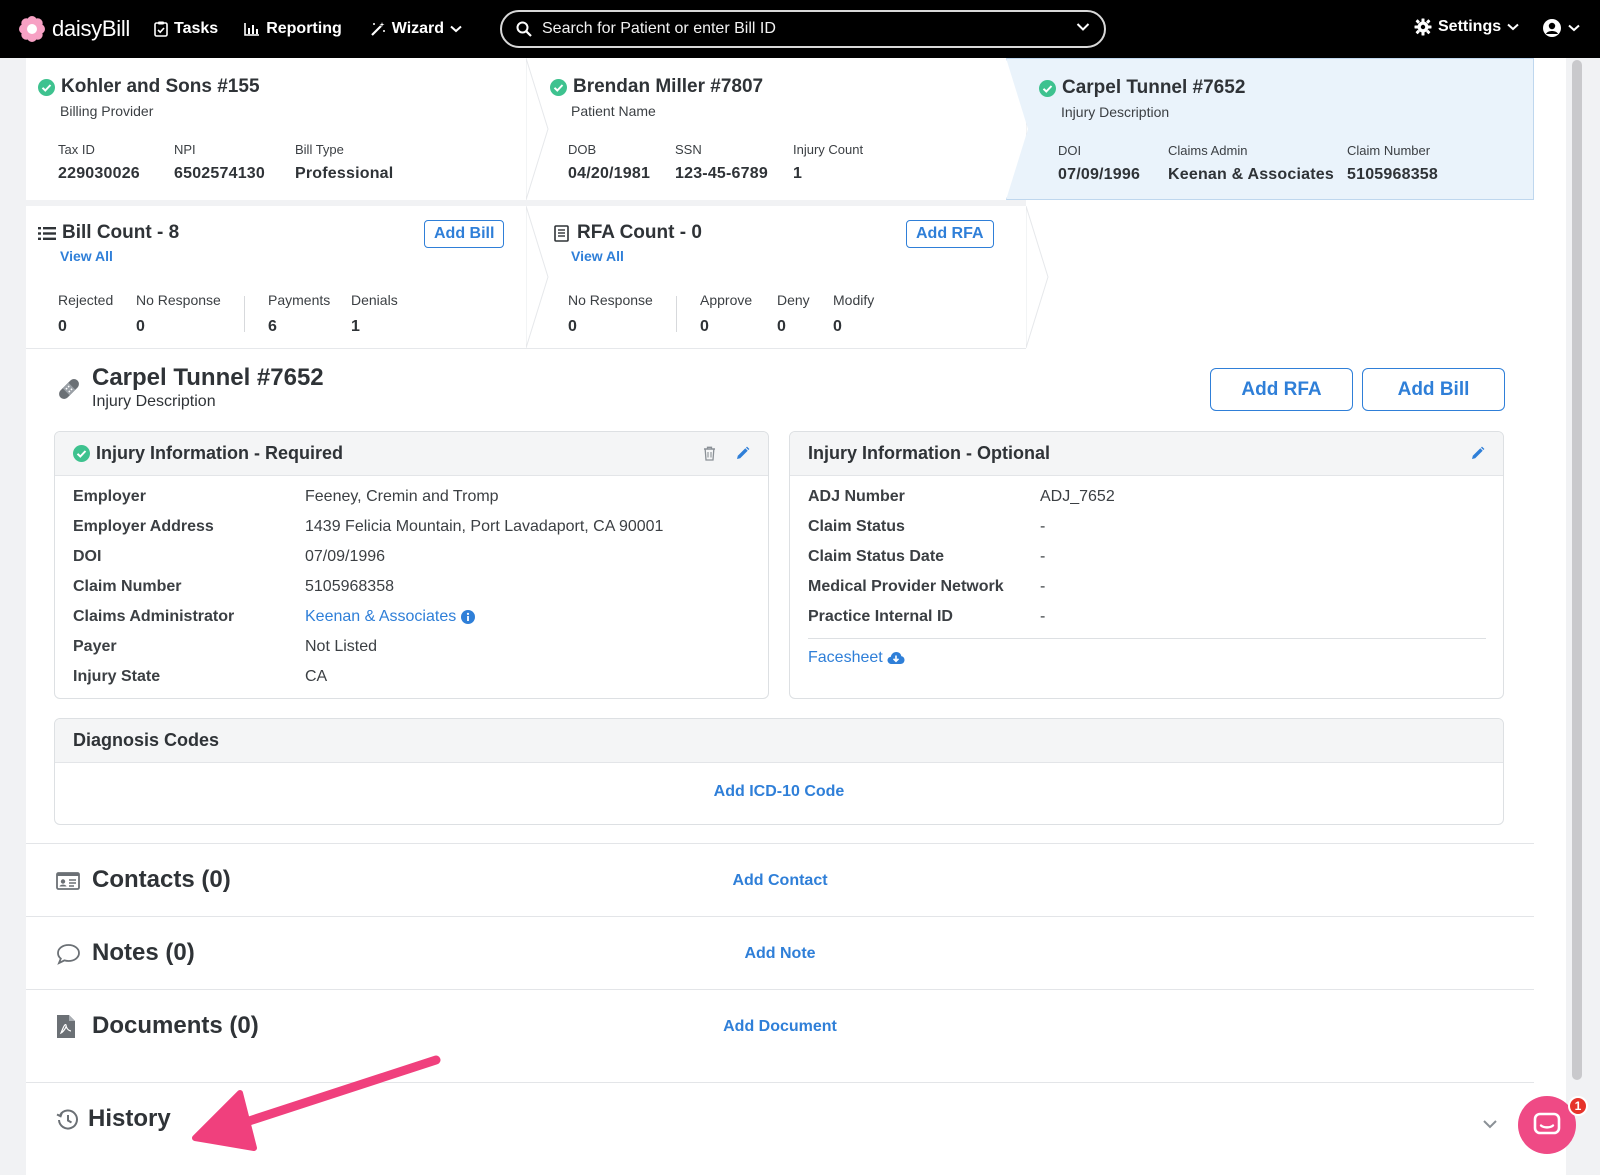  What do you see at coordinates (99, 173) in the screenshot?
I see `field-value: 229030026` at bounding box center [99, 173].